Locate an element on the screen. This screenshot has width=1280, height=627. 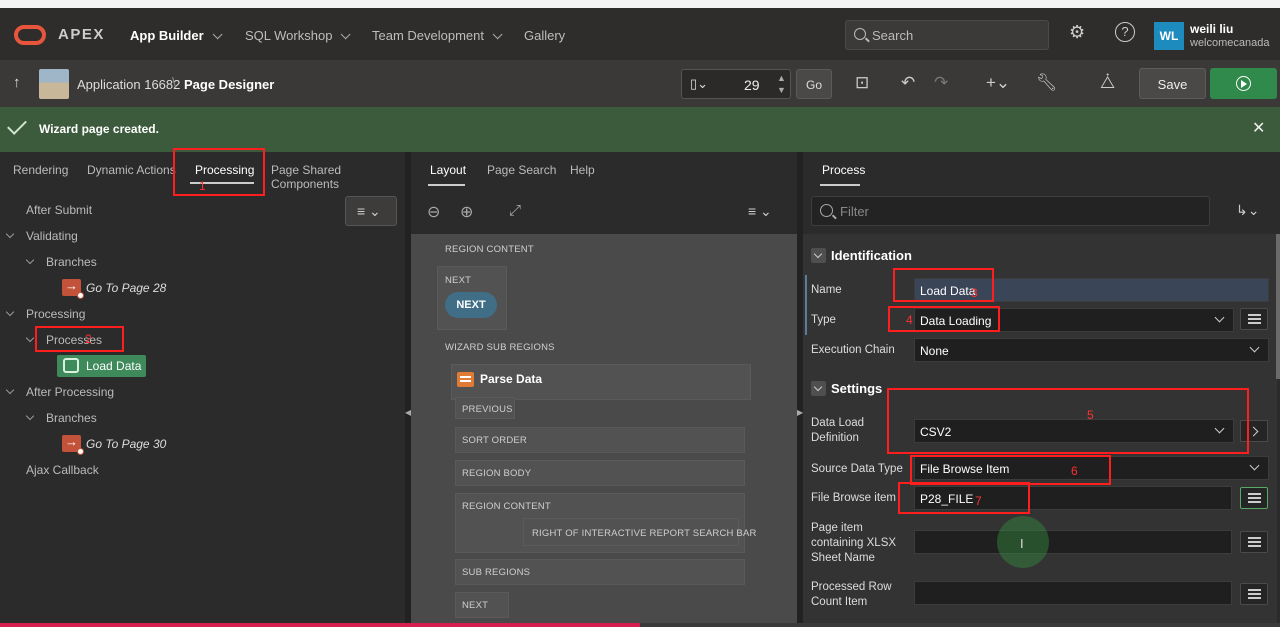
tree-go-to-page-28: Go To Page 28 is located at coordinates (126, 288).